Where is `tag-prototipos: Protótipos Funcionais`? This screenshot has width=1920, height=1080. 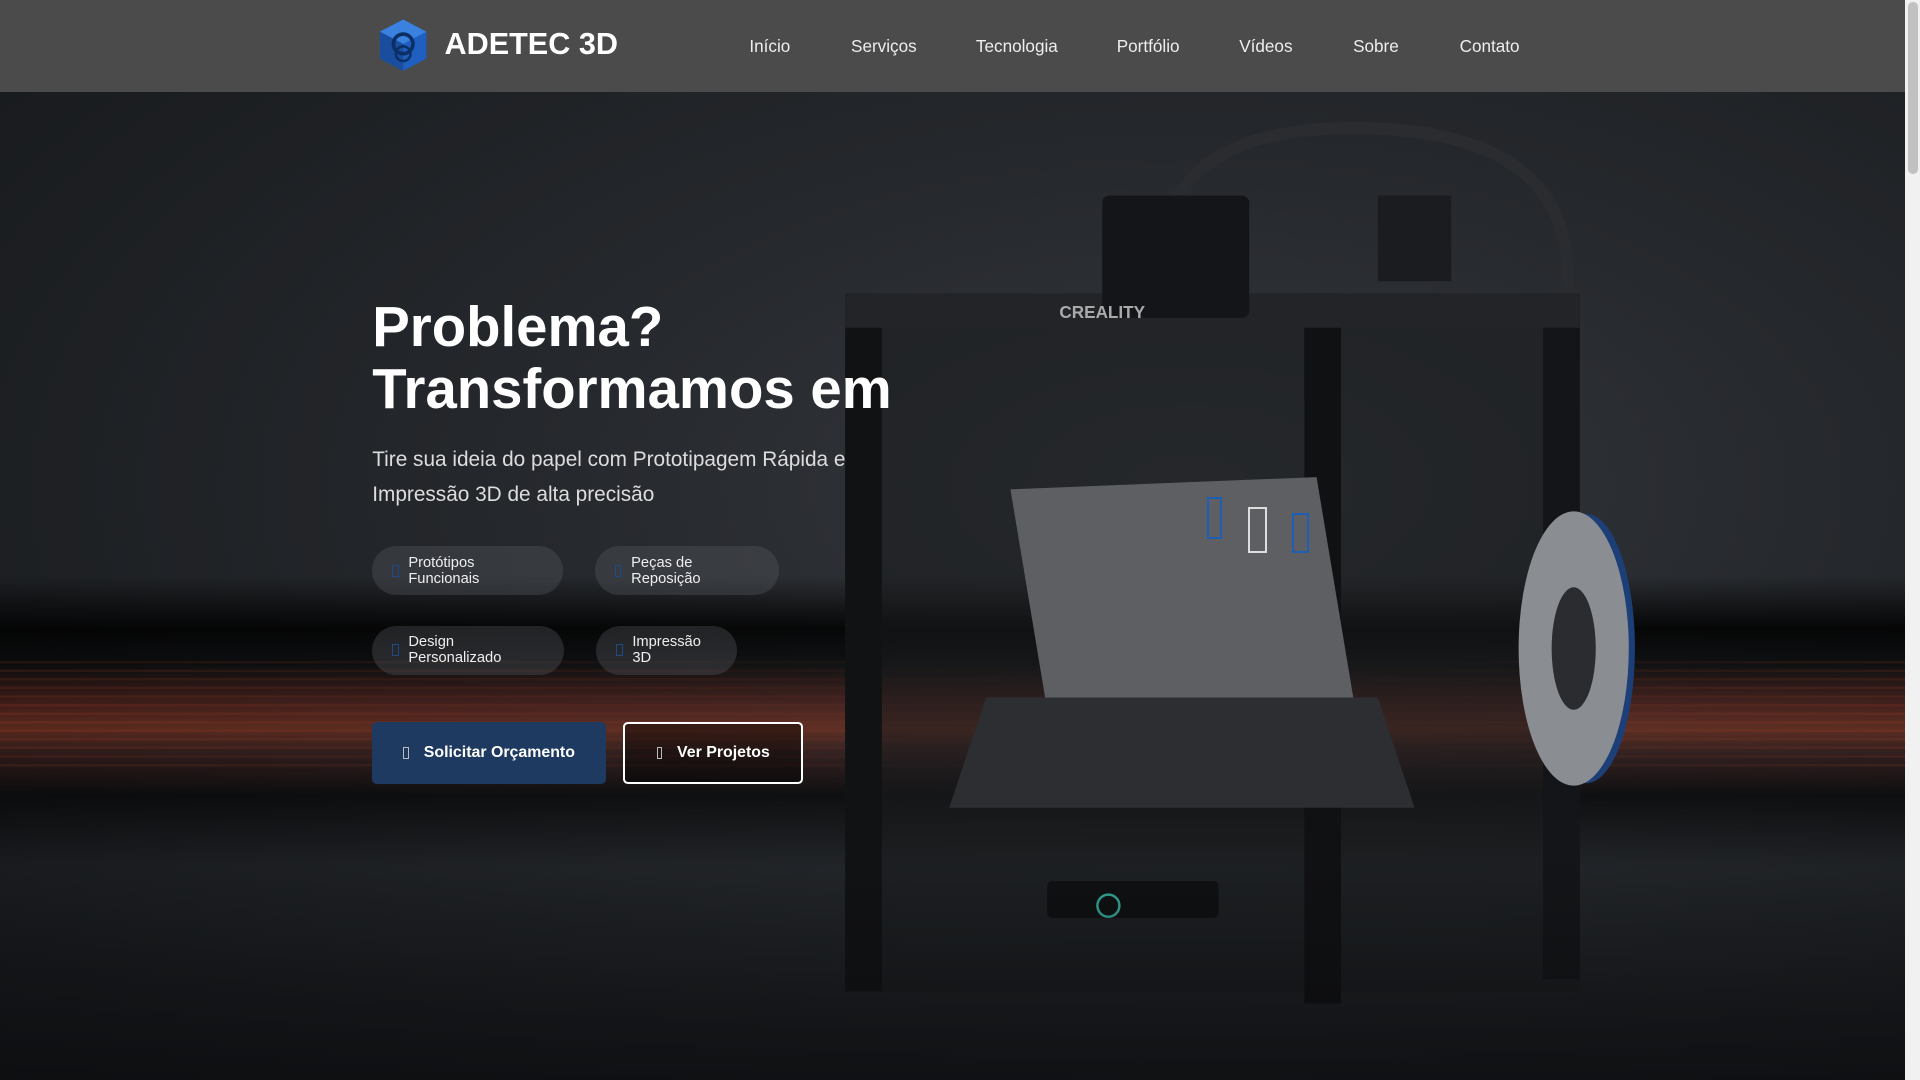
tag-prototipos: Protótipos Funcionais is located at coordinates (468, 571).